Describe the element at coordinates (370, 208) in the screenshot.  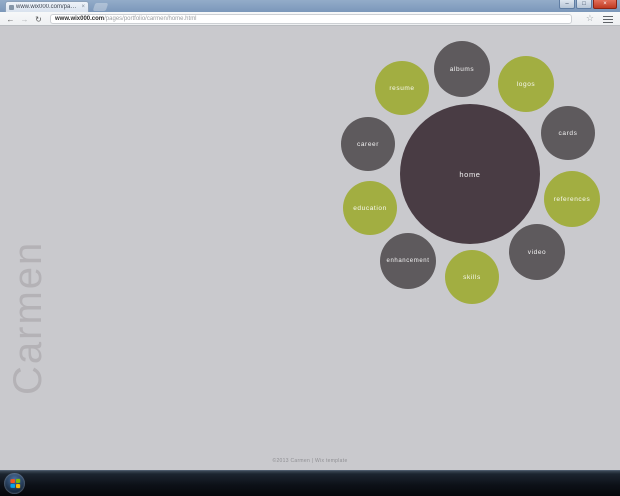
I see `nav-circle-education: education` at that location.